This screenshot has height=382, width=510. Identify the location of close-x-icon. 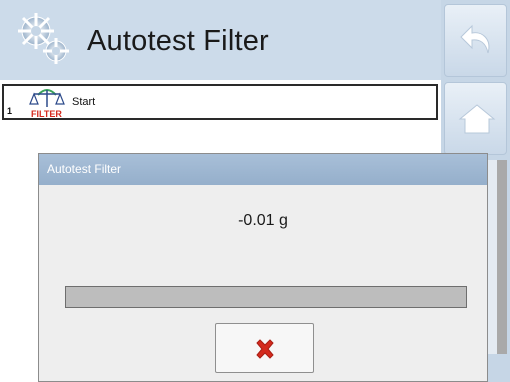
(265, 349).